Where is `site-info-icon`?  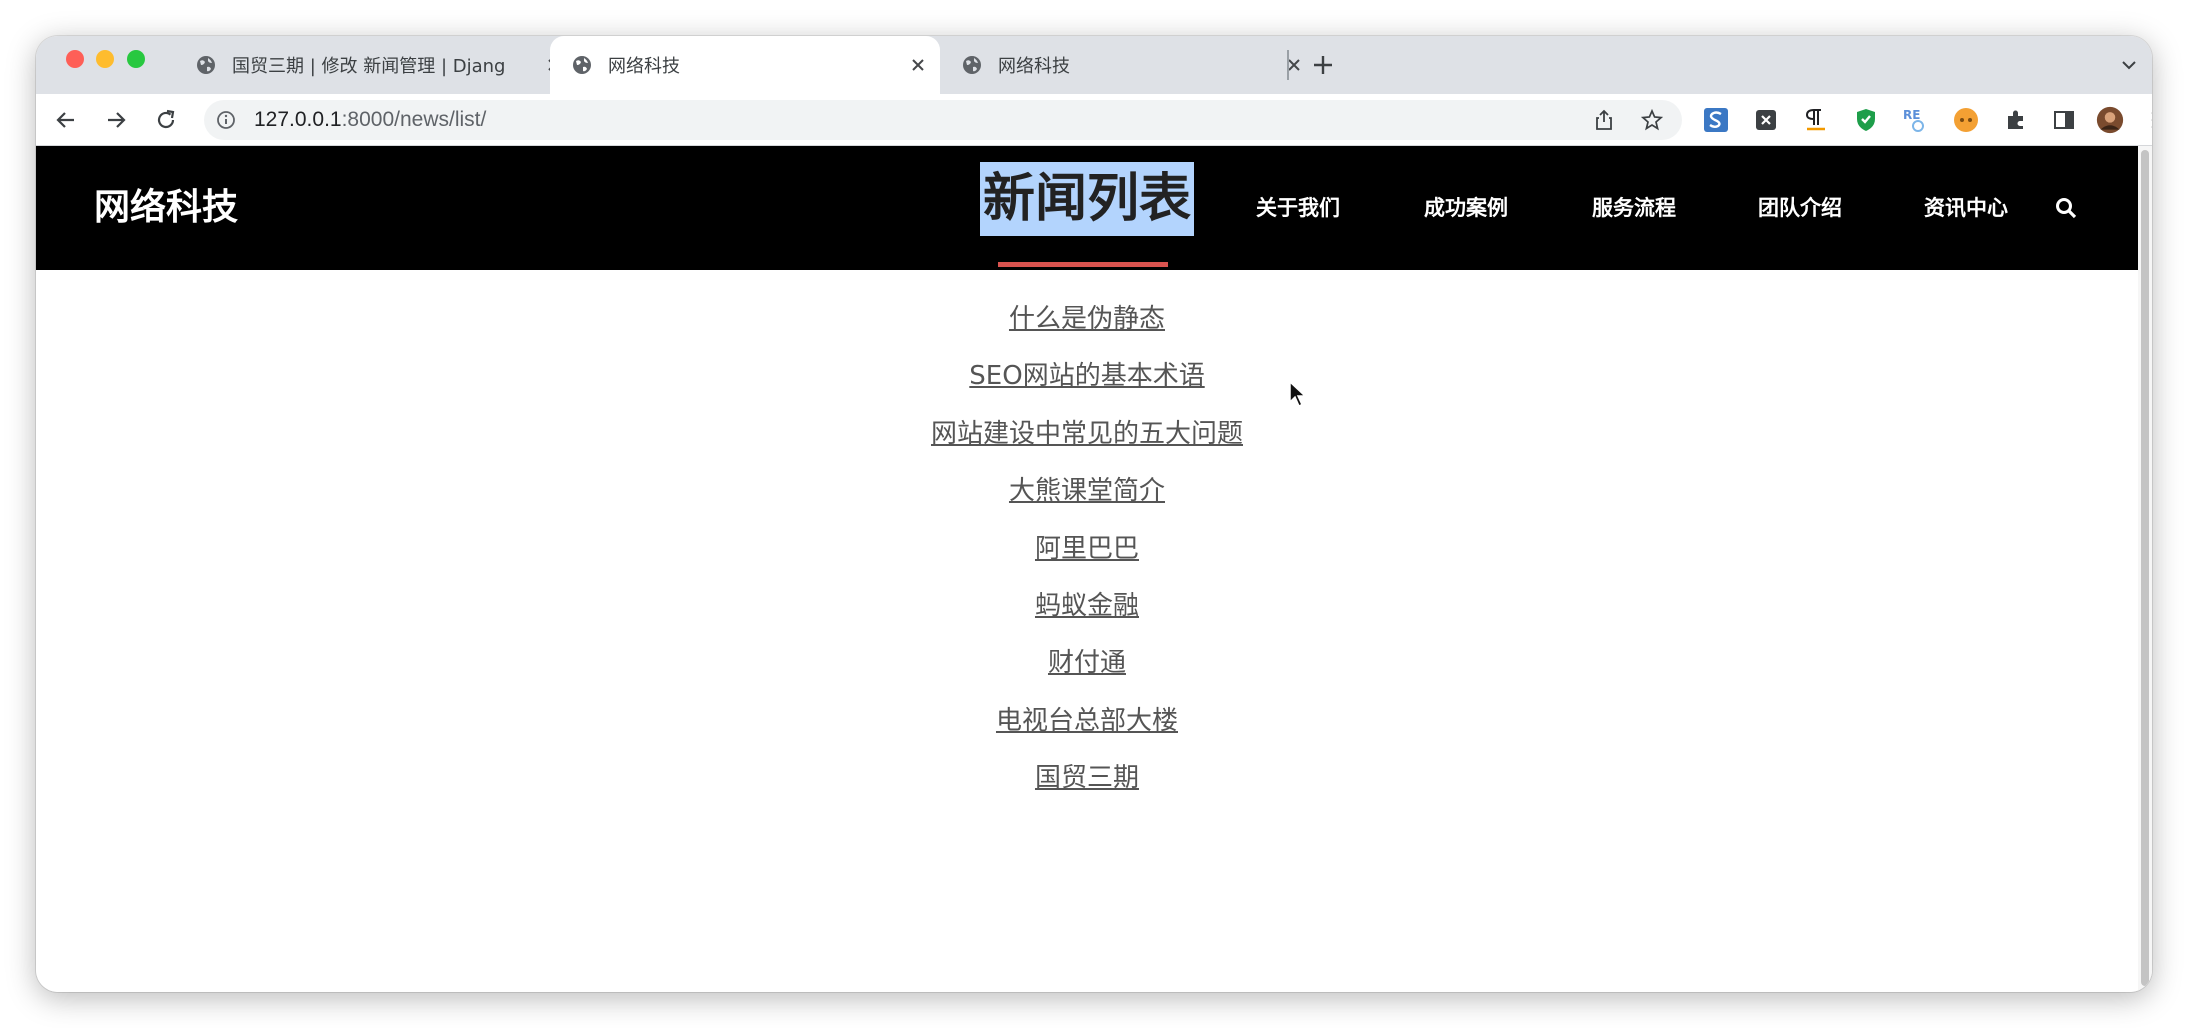
site-info-icon is located at coordinates (226, 120).